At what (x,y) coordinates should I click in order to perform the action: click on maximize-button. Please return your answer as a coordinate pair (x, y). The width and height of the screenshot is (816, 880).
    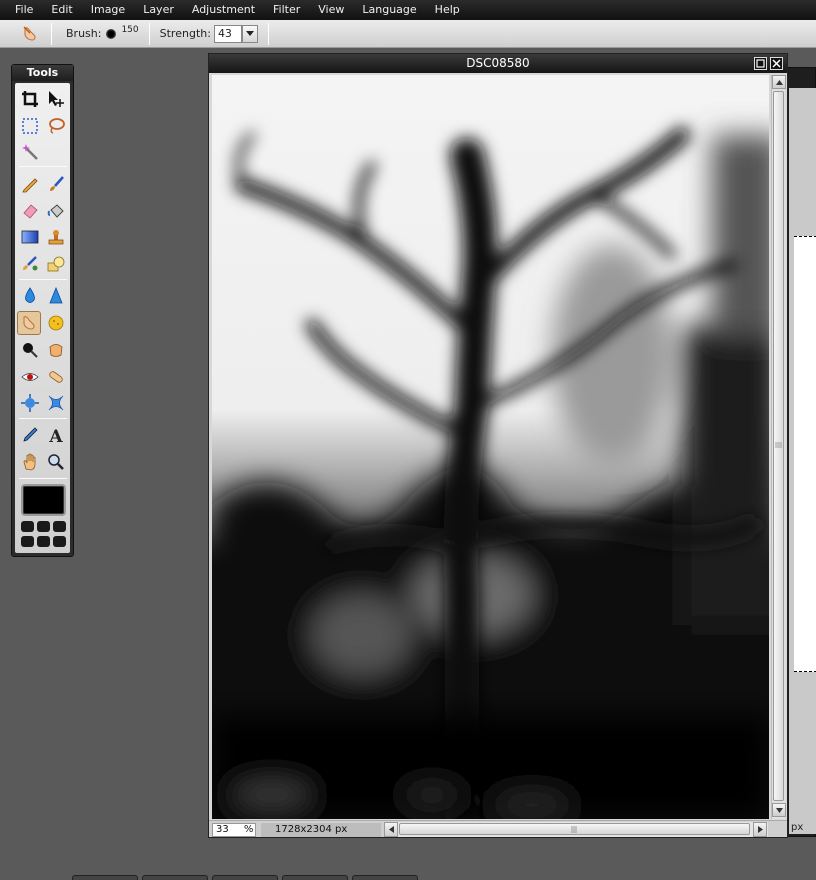
    Looking at the image, I should click on (760, 63).